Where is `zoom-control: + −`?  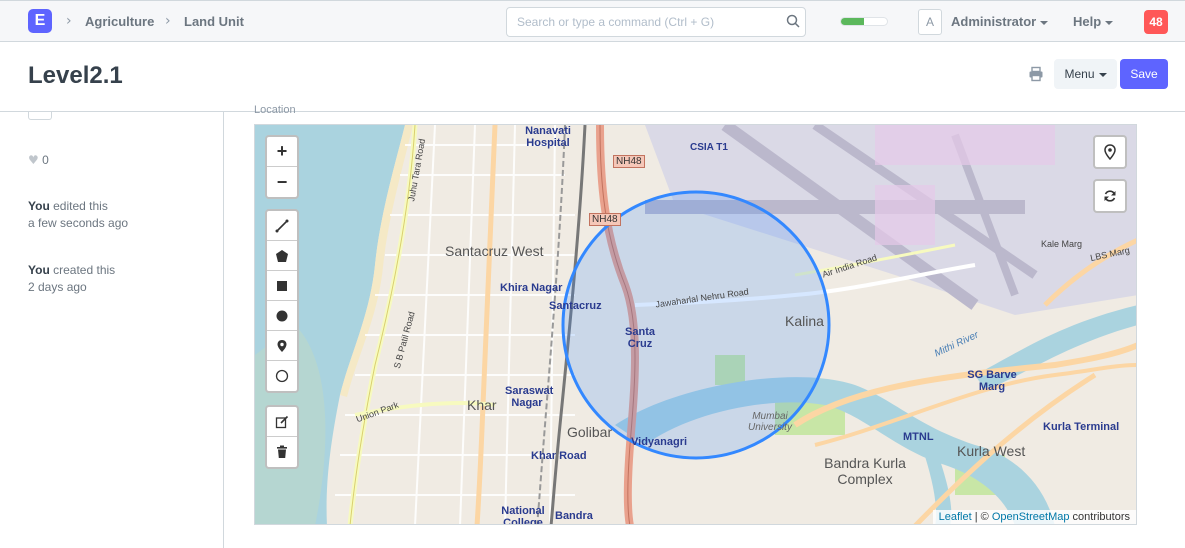 zoom-control: + − is located at coordinates (282, 167).